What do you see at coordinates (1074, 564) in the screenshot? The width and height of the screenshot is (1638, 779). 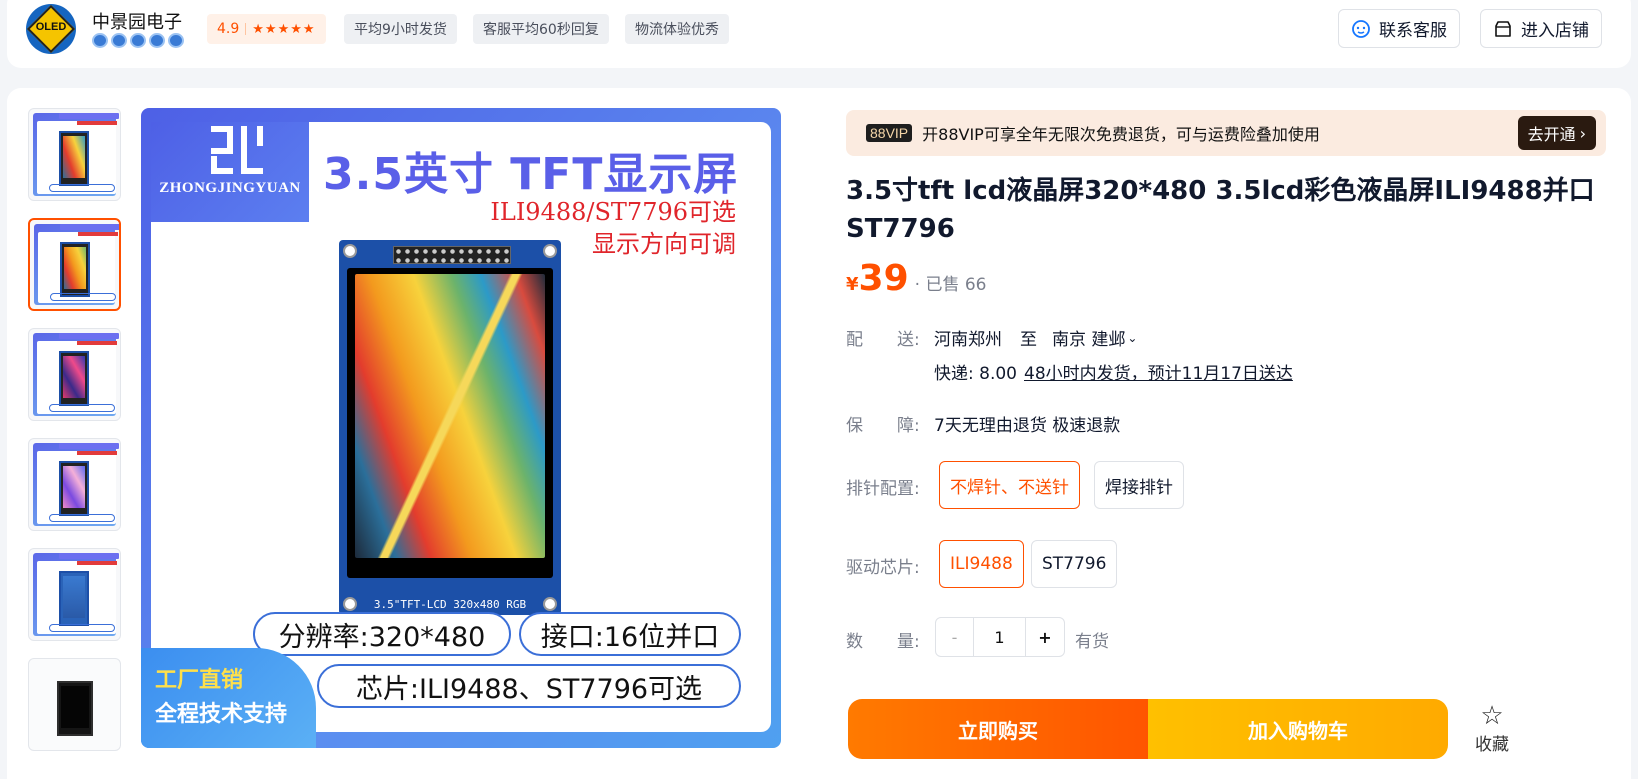 I see `option-st7796: ST7796` at bounding box center [1074, 564].